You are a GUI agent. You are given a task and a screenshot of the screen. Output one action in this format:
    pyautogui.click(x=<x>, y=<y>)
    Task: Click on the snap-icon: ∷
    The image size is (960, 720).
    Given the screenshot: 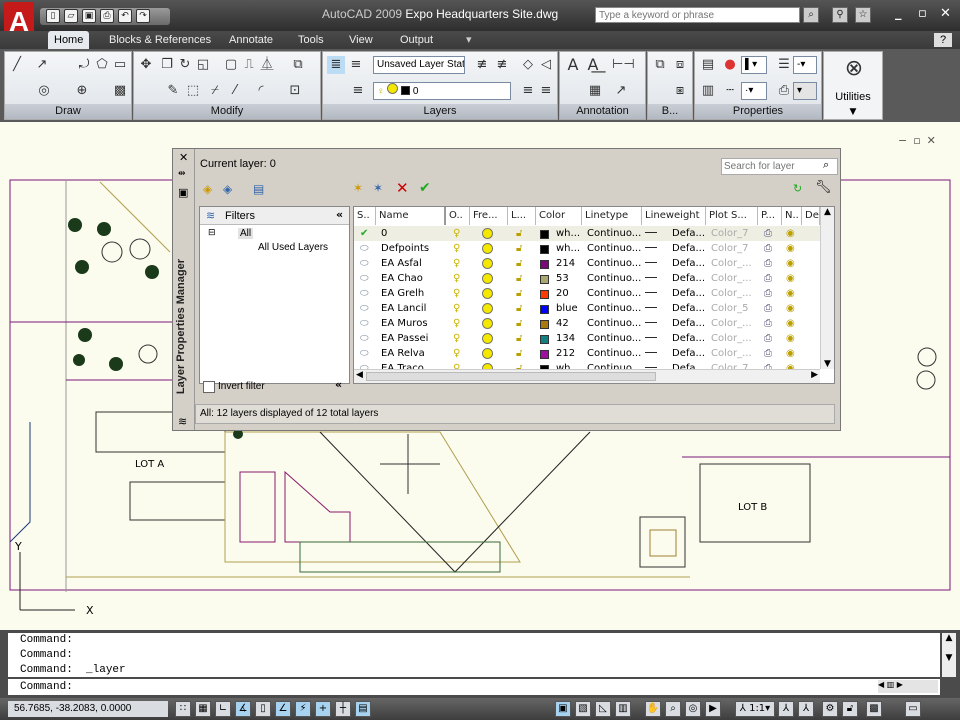 What is the action you would take?
    pyautogui.click(x=183, y=709)
    